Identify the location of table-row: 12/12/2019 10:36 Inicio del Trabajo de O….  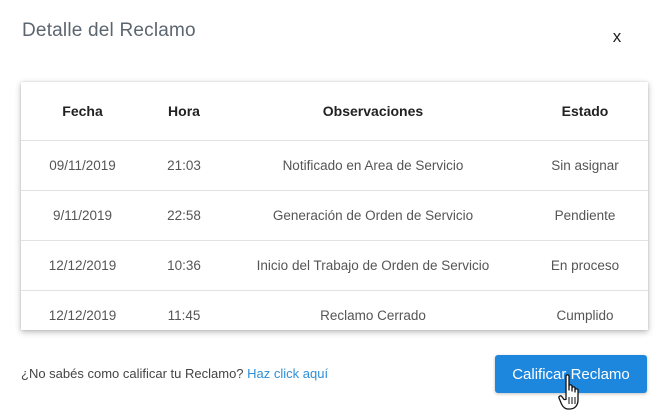
(334, 265).